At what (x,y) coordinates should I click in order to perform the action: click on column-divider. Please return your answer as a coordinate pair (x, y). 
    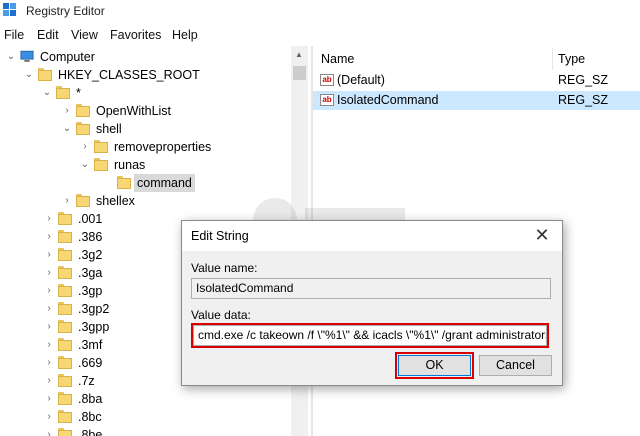
    Looking at the image, I should click on (552, 59).